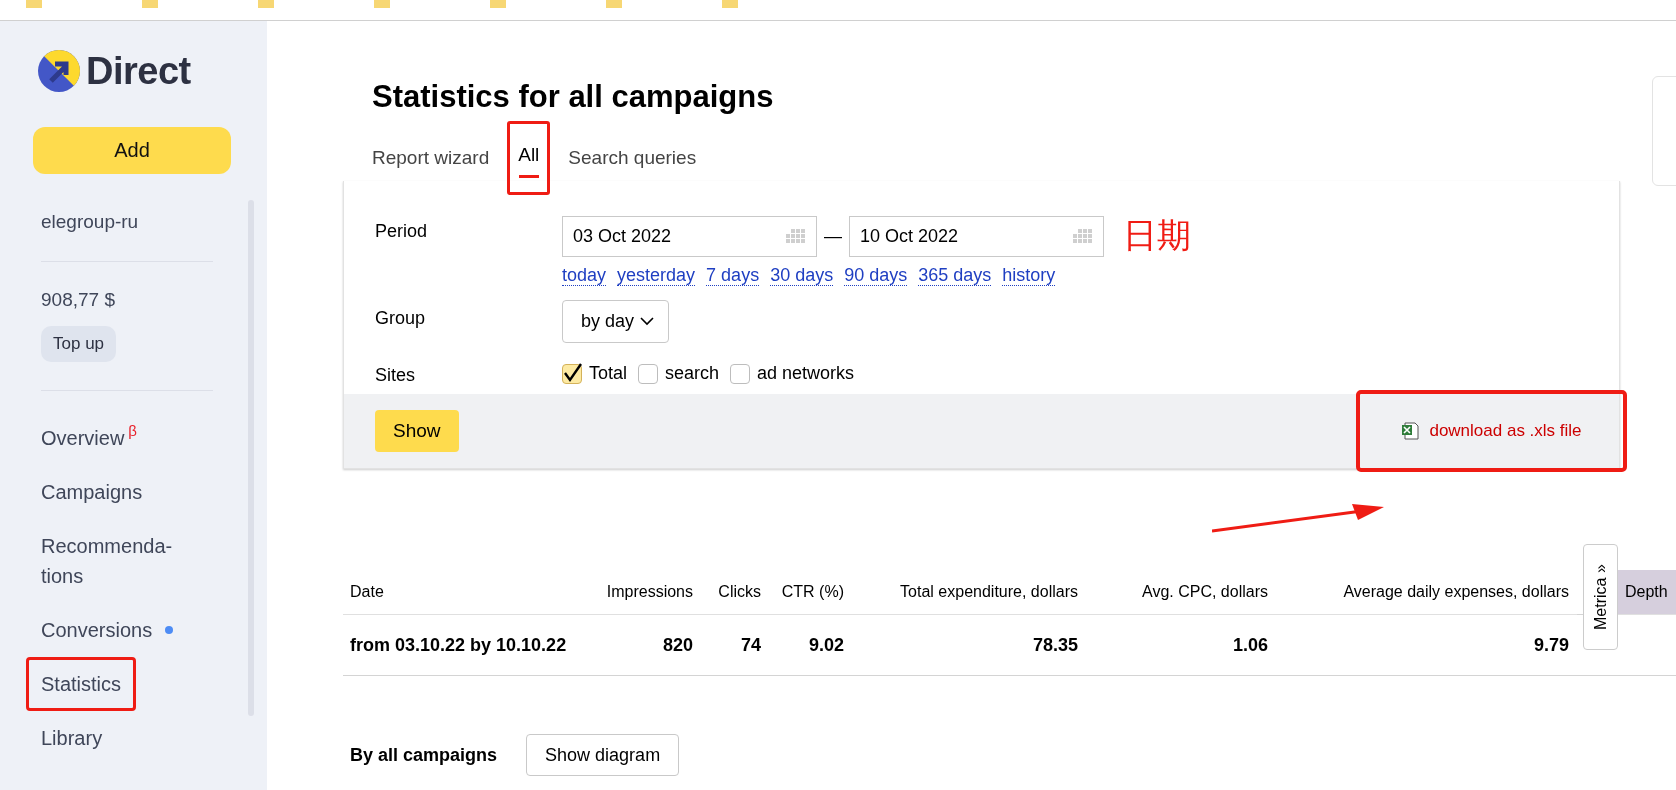 The width and height of the screenshot is (1676, 790). I want to click on logo-icon, so click(59, 71).